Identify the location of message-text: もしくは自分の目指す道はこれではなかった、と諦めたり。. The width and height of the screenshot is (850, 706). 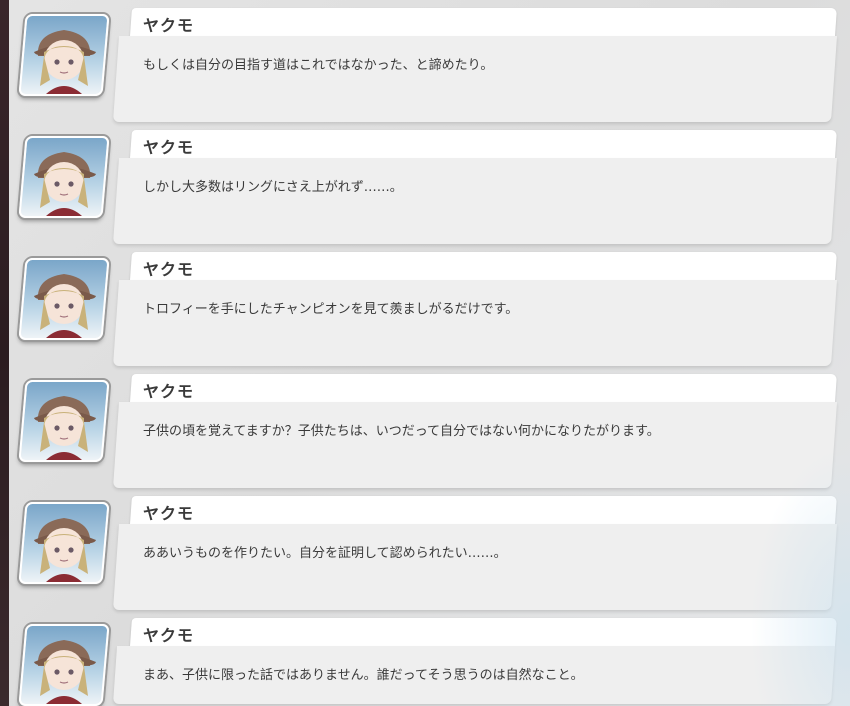
(318, 65).